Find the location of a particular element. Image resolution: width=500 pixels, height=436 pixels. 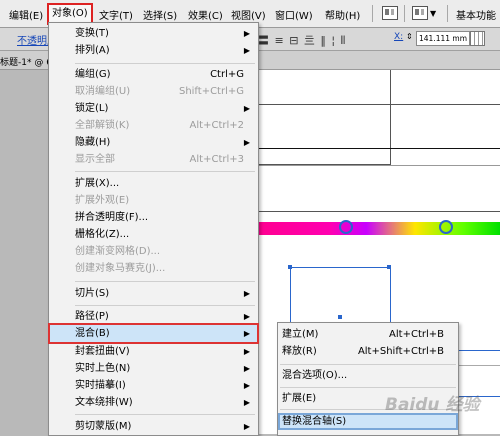

menu-help: 帮助(H) is located at coordinates (342, 14).